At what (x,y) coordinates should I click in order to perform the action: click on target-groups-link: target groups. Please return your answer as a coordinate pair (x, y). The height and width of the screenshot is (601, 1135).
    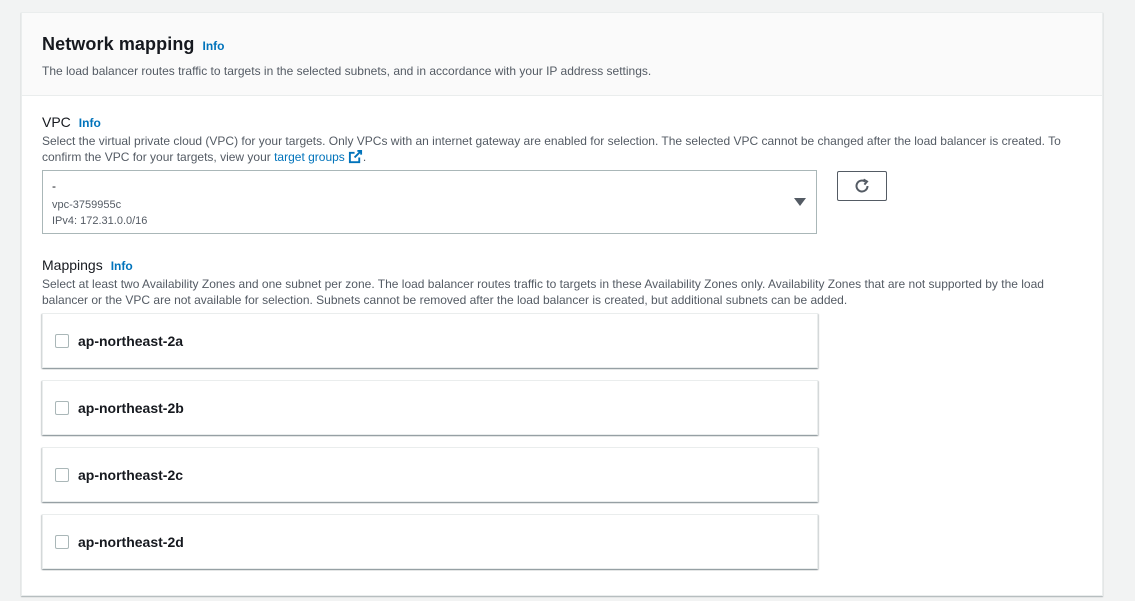
    Looking at the image, I should click on (318, 156).